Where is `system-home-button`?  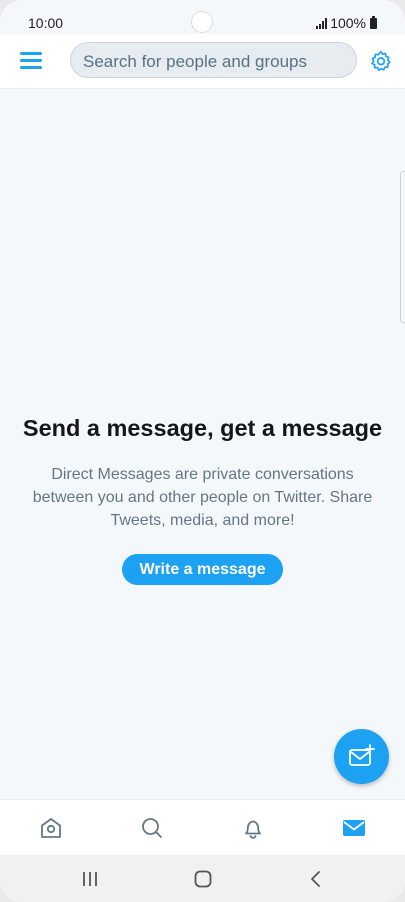 system-home-button is located at coordinates (203, 879).